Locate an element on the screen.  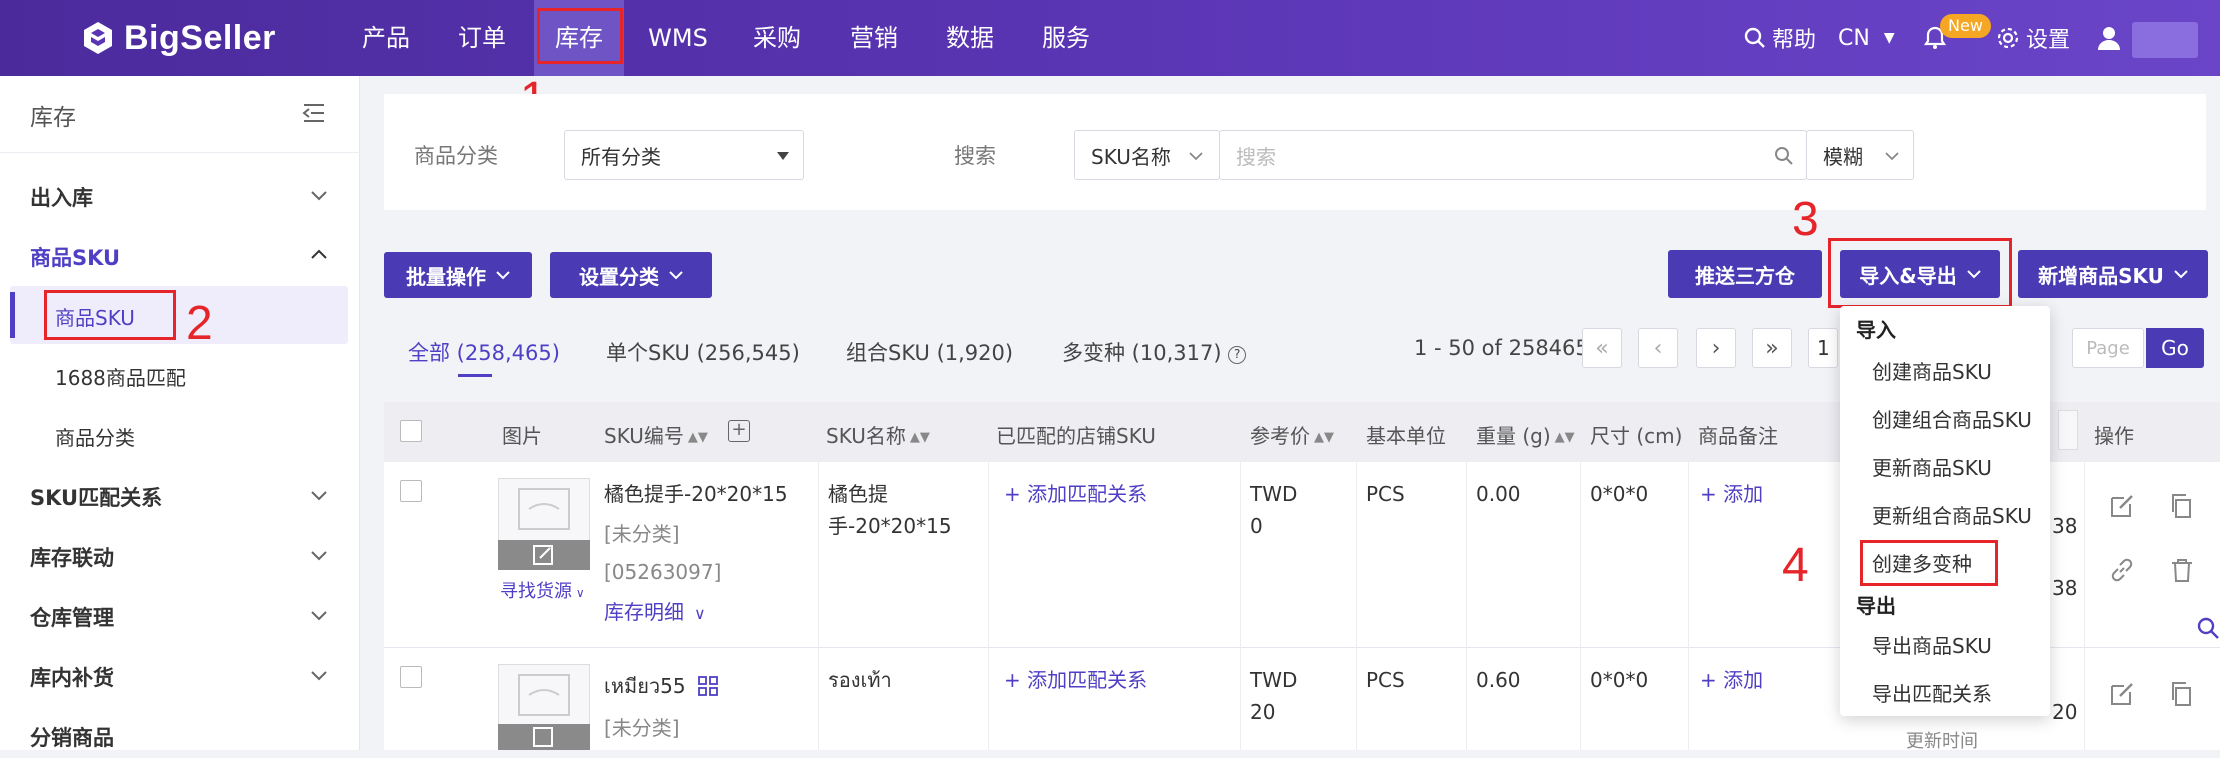
floating-search-icon is located at coordinates (2208, 628).